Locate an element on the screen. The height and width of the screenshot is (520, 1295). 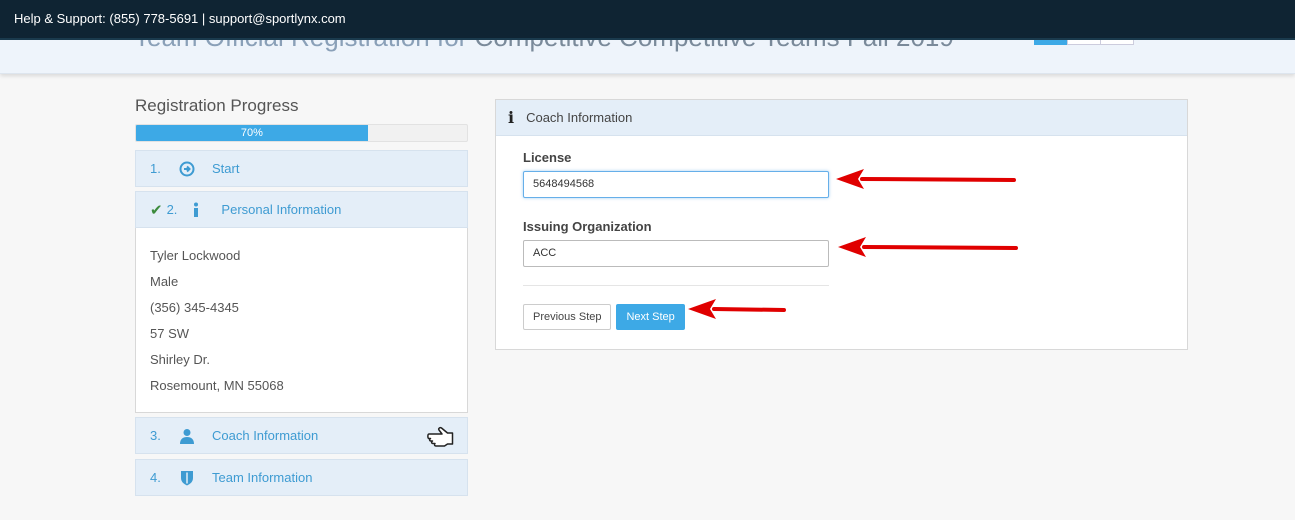
annotation-arrow-next-step is located at coordinates (737, 309).